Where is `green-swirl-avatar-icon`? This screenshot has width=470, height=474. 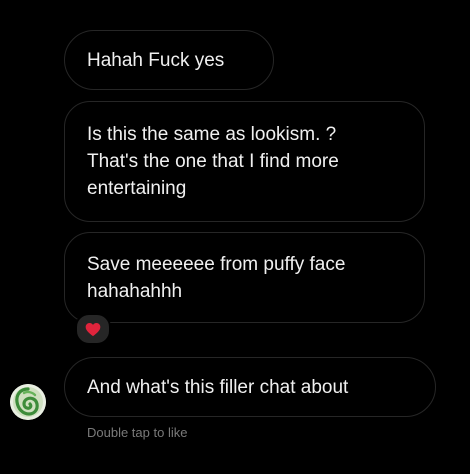 green-swirl-avatar-icon is located at coordinates (28, 402).